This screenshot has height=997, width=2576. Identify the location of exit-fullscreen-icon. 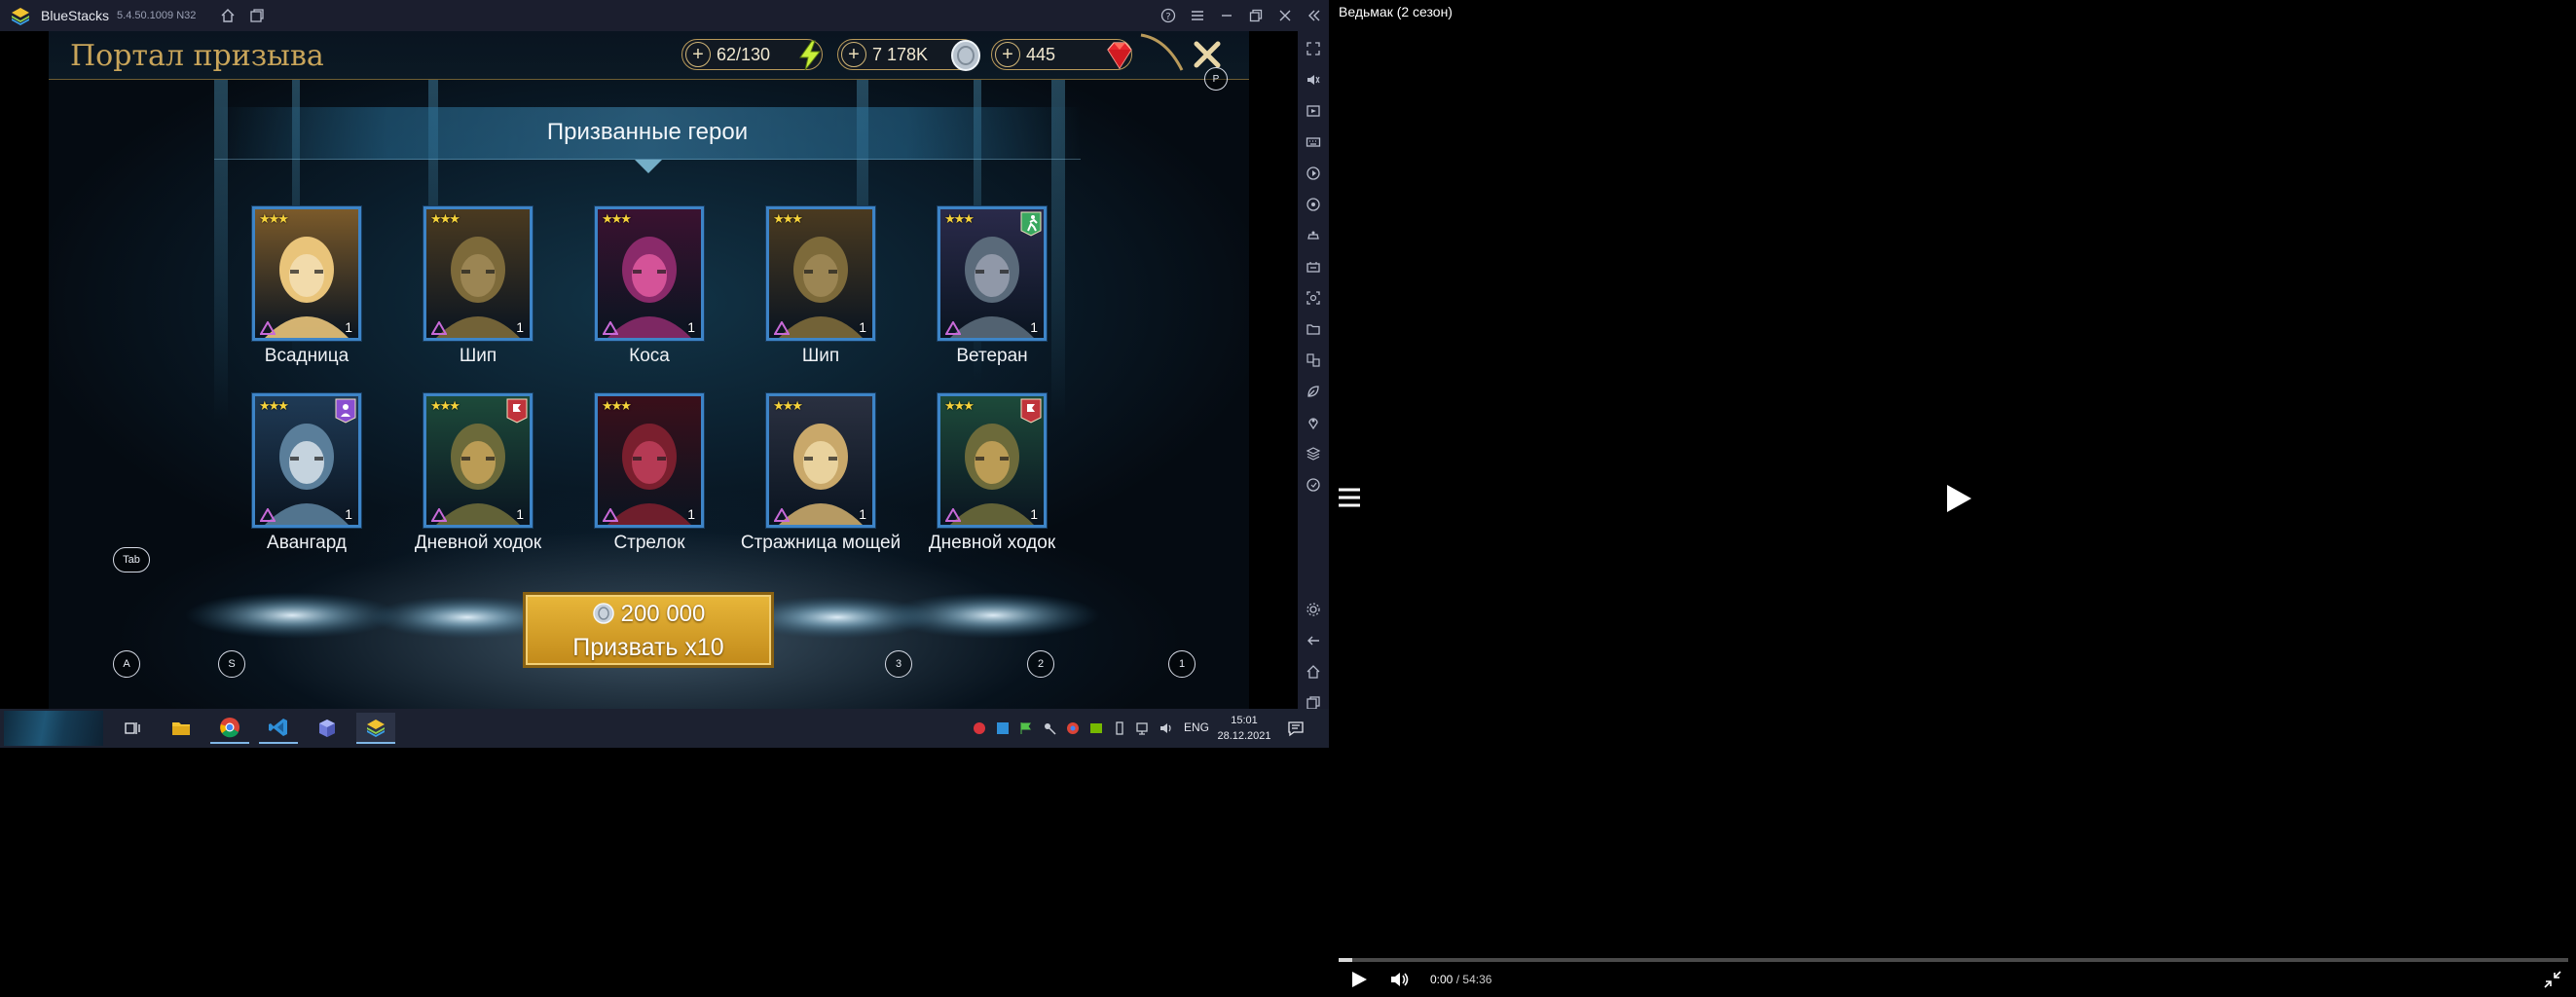
(2552, 979).